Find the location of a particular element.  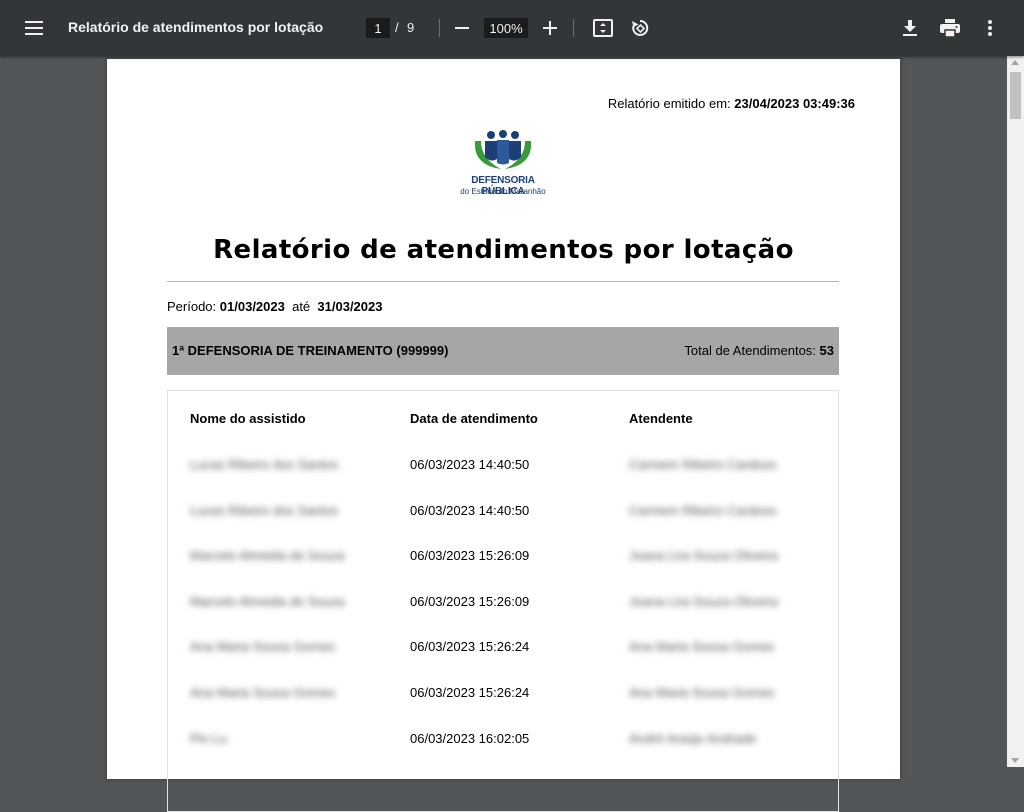

total-label: Total de Atendimentos: is located at coordinates (750, 350).